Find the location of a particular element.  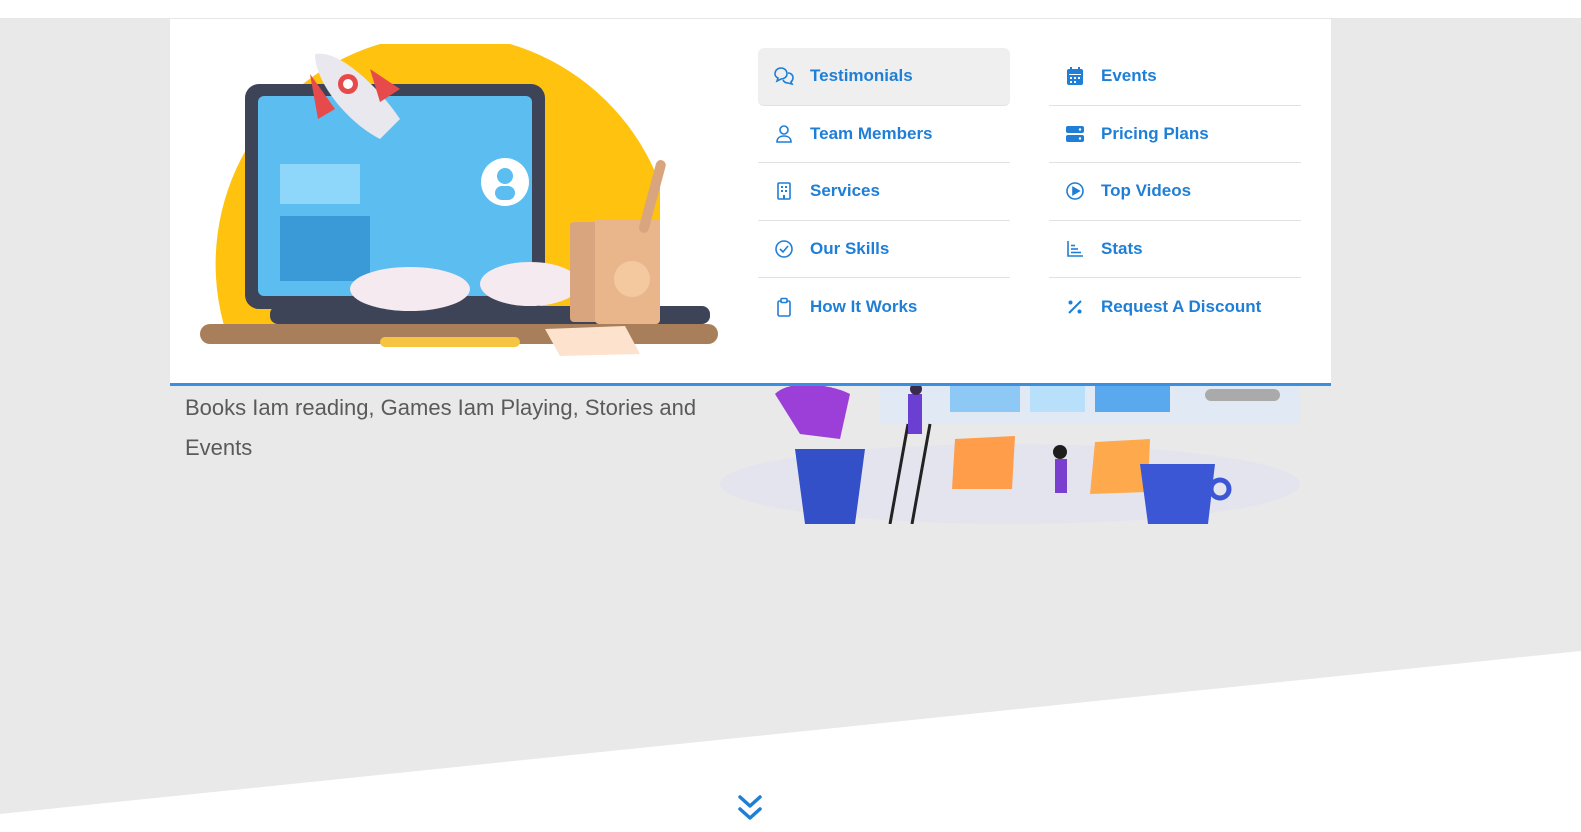

building-icon is located at coordinates (784, 191).